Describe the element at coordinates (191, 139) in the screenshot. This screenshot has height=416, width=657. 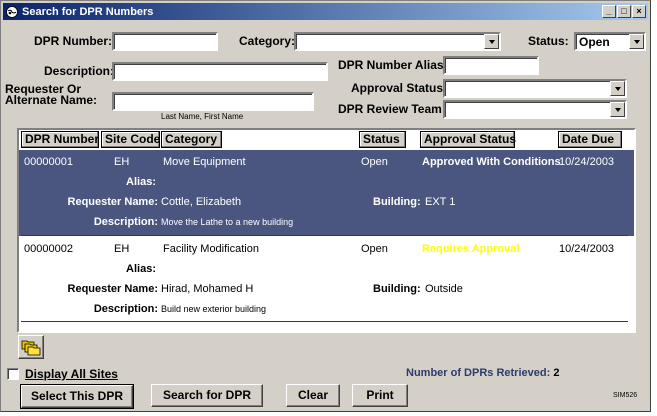
I see `column-header-category: Category` at that location.